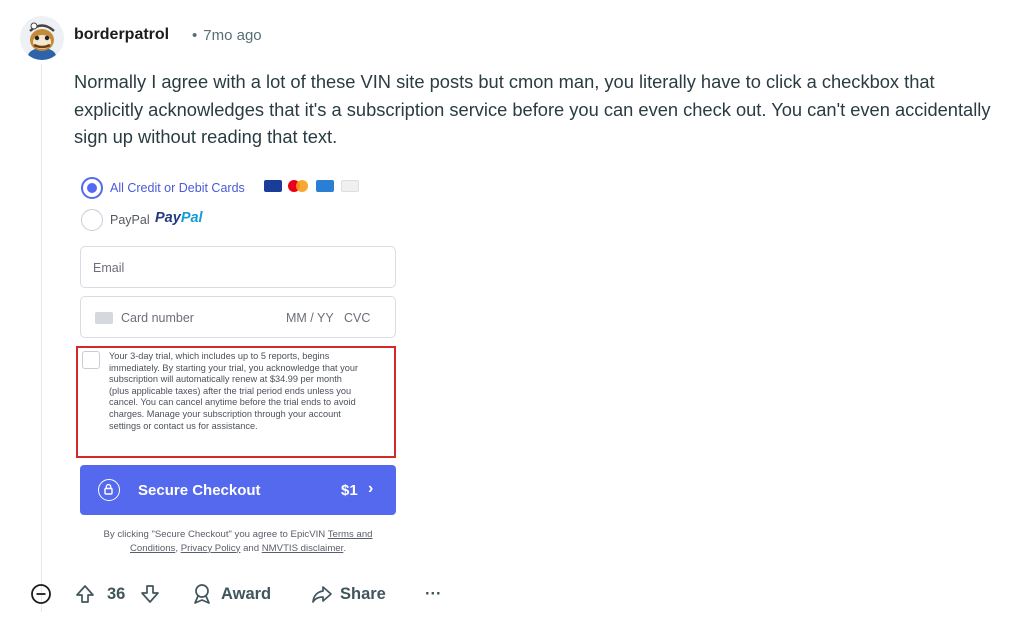  I want to click on email-placeholder: Email, so click(109, 268).